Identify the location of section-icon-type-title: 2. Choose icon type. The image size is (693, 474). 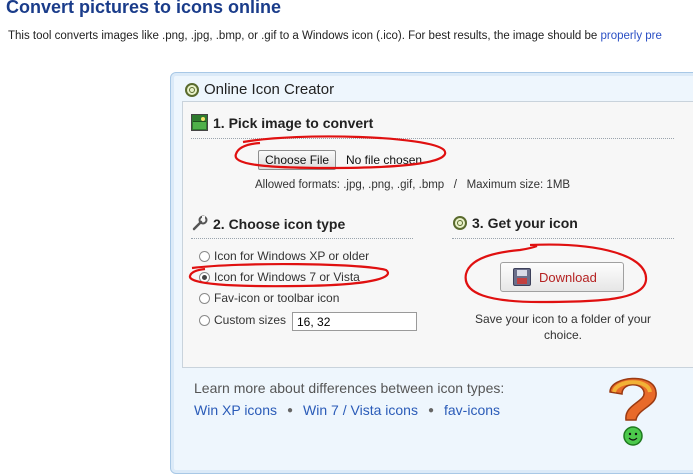
(268, 223).